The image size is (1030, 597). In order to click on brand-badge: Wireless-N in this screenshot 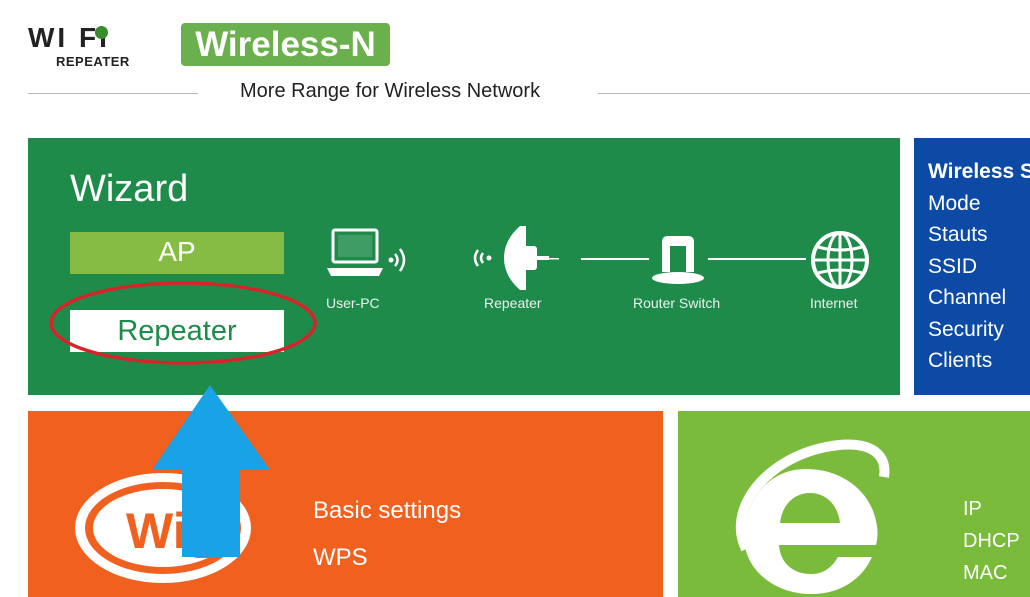, I will do `click(285, 44)`.